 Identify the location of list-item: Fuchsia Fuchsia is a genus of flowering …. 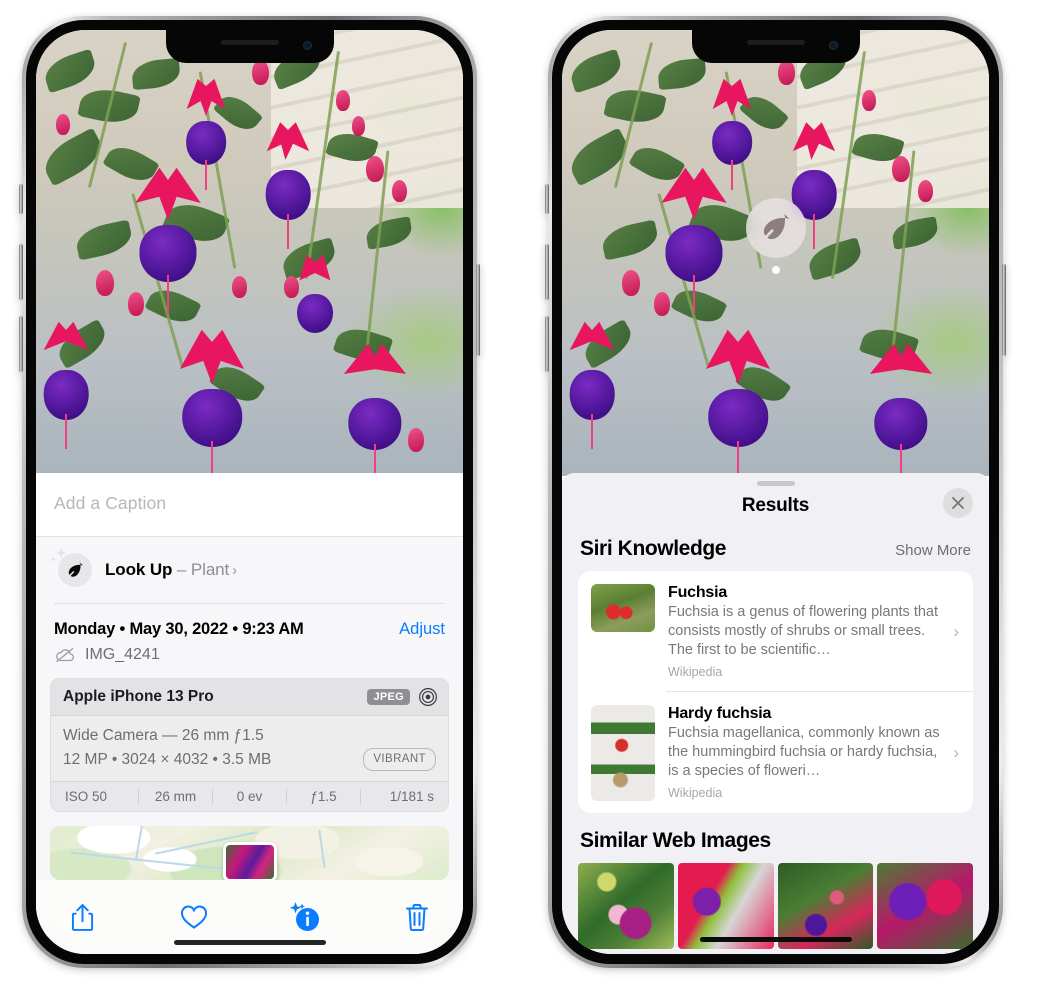
(775, 631).